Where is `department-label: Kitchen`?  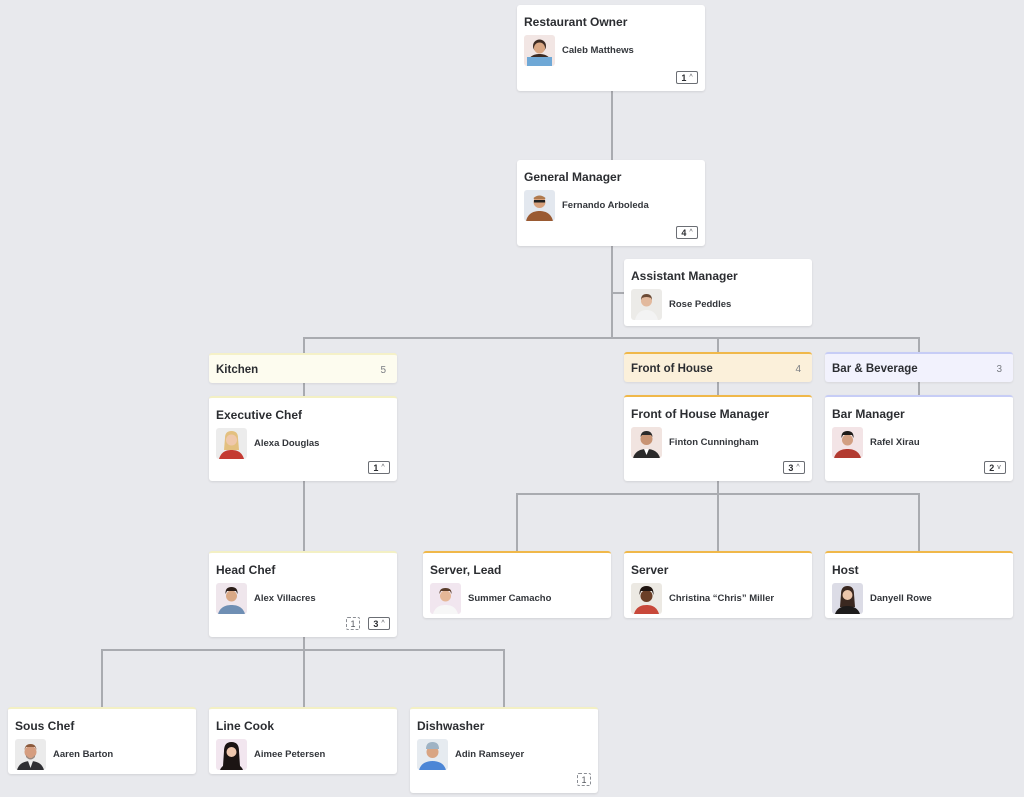
department-label: Kitchen is located at coordinates (237, 370).